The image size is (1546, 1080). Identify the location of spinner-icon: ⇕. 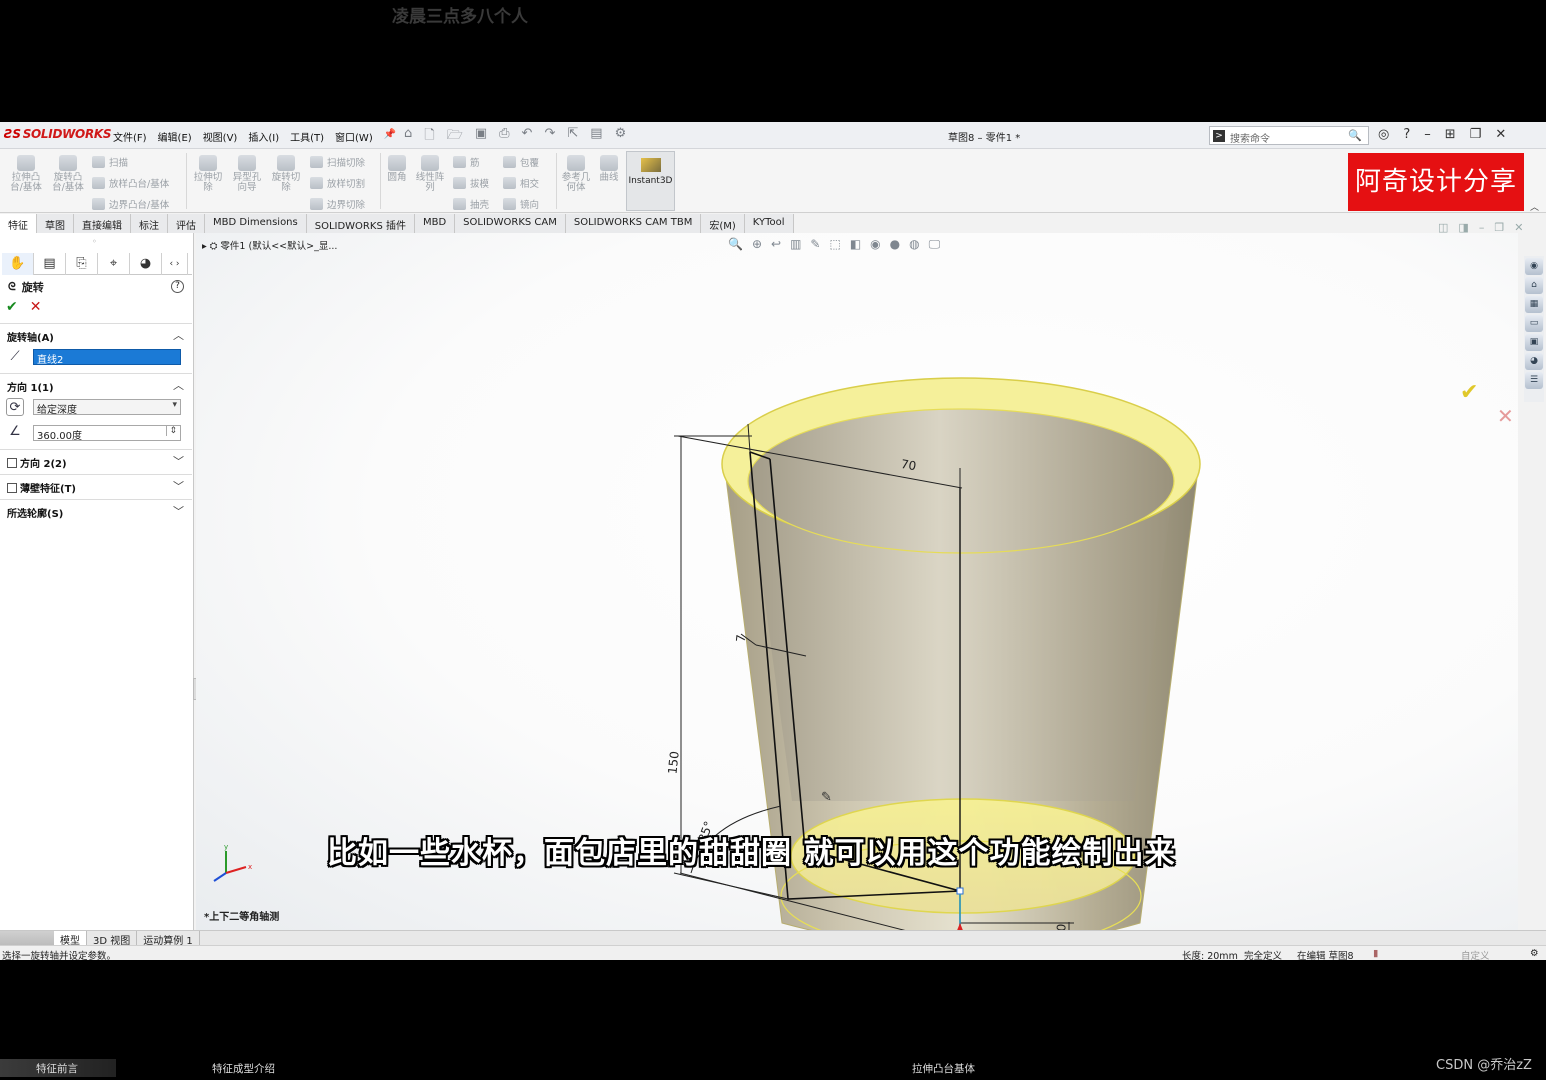
(171, 431).